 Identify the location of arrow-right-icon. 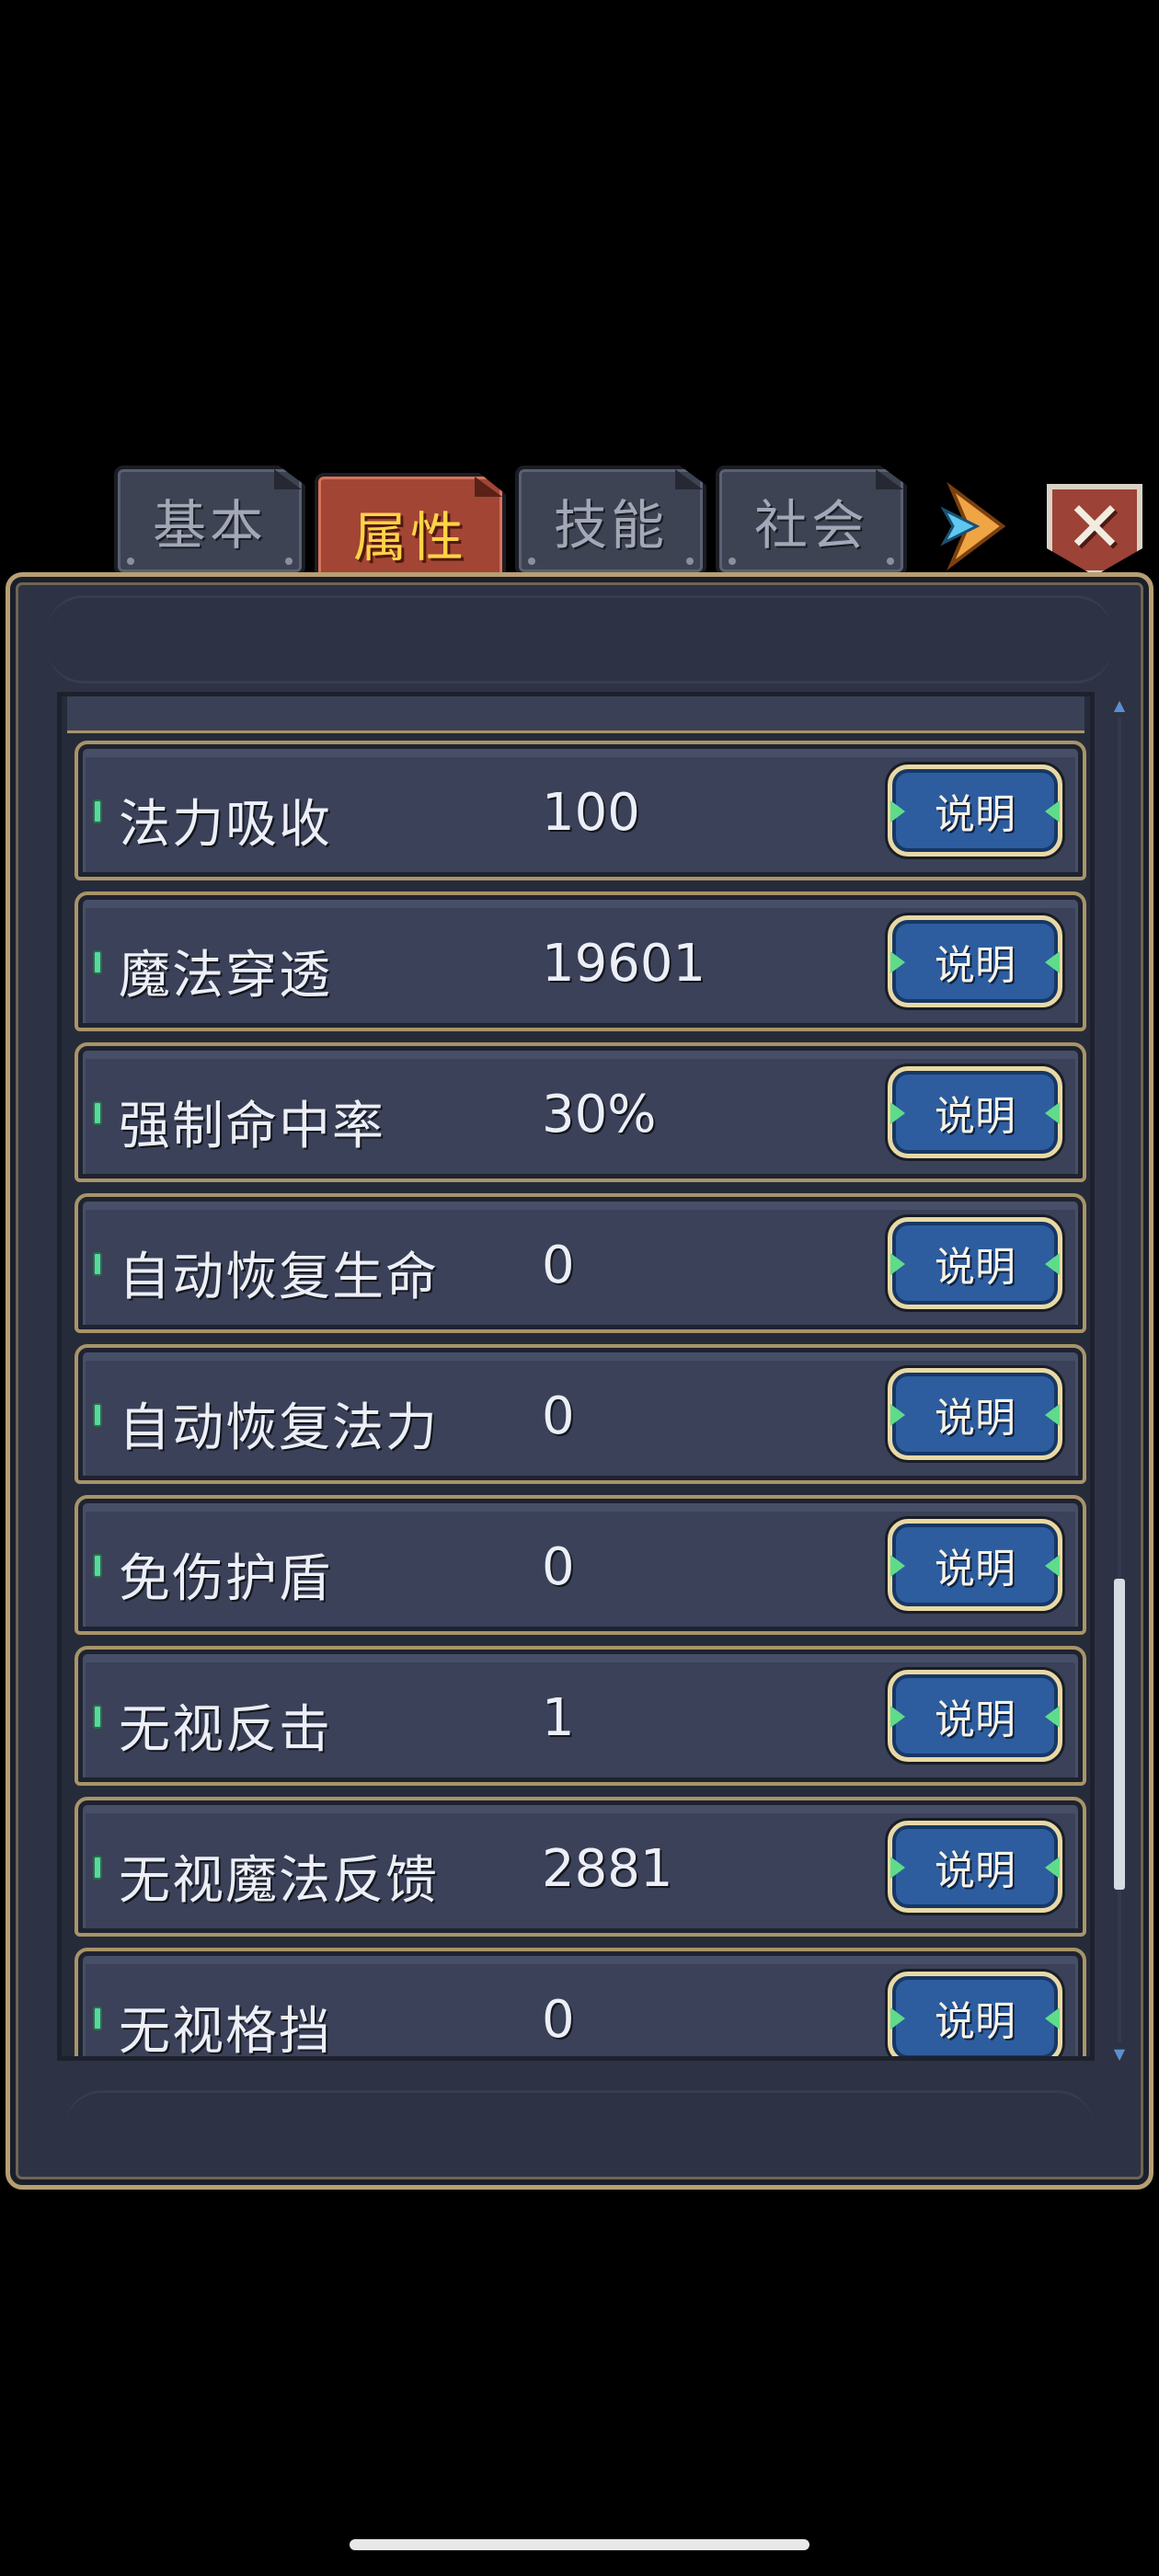
(977, 526).